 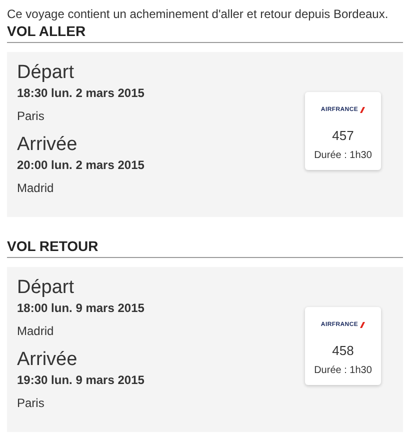 What do you see at coordinates (31, 116) in the screenshot?
I see `departure-city: Paris` at bounding box center [31, 116].